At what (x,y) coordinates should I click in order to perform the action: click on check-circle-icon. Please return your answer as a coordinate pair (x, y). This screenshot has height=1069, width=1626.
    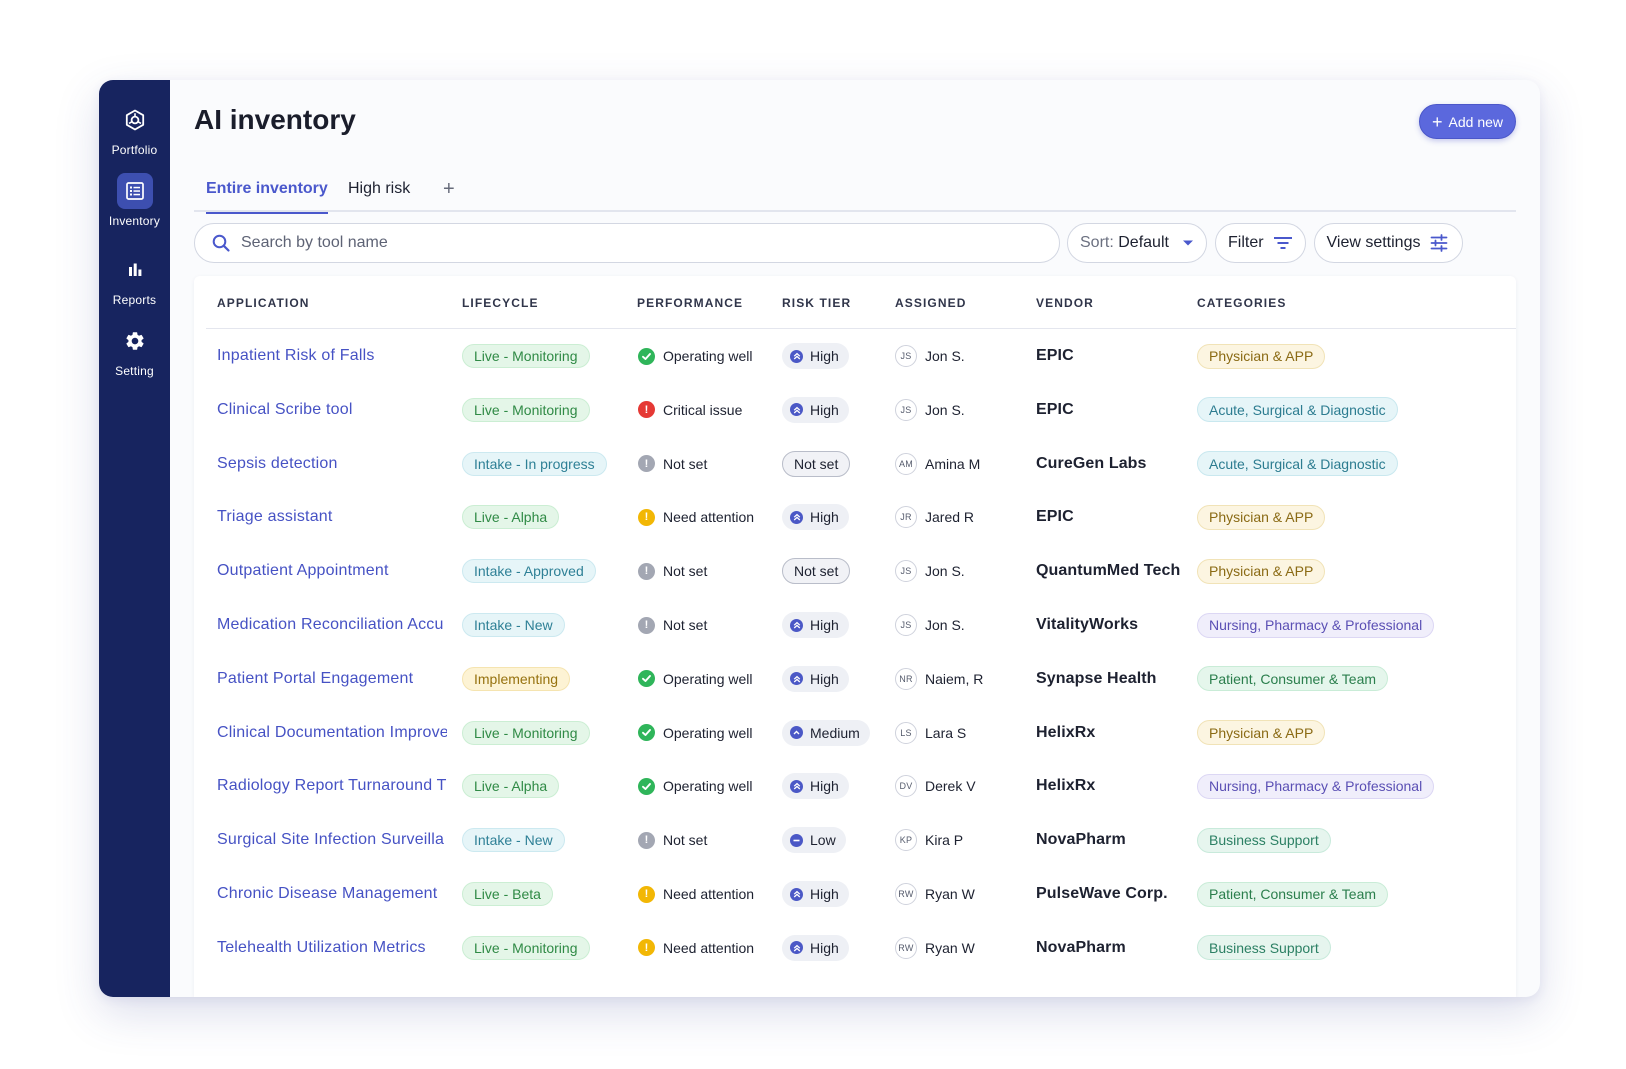
    Looking at the image, I should click on (646, 356).